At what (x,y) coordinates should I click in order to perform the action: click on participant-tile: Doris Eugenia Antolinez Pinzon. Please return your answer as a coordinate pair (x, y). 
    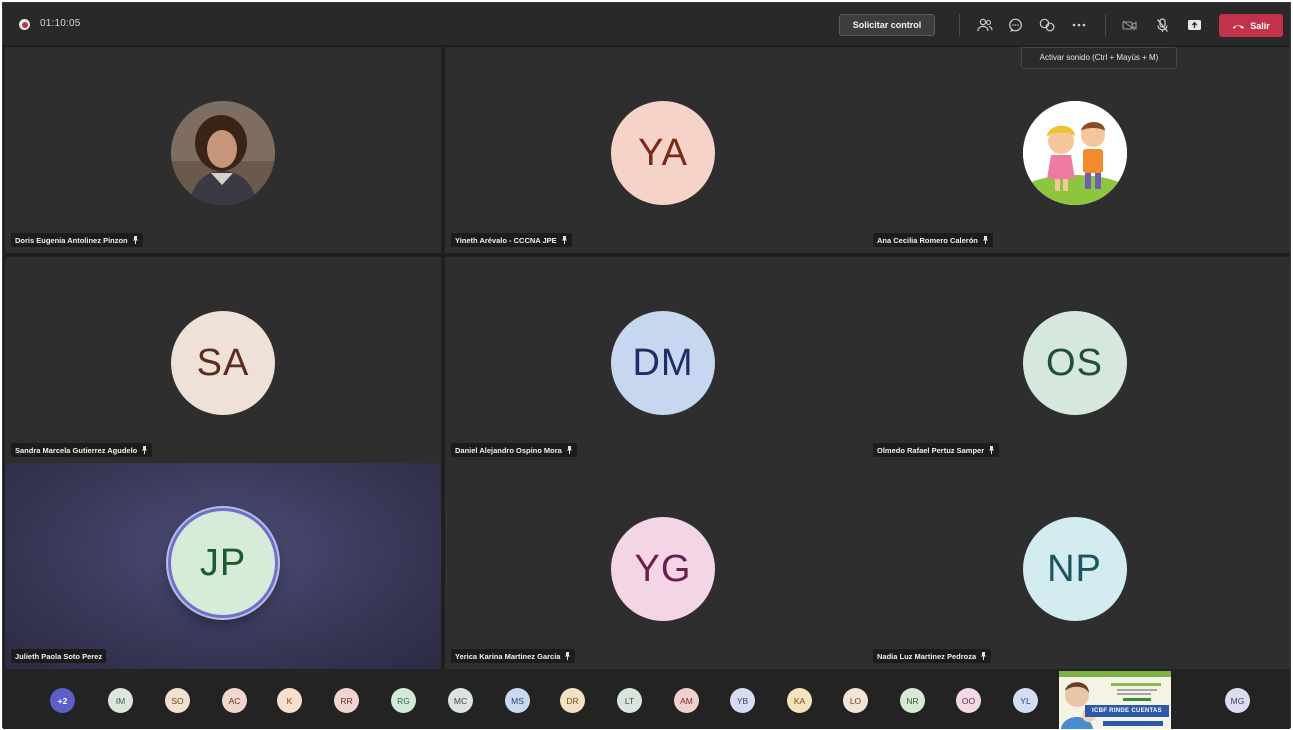
    Looking at the image, I should click on (223, 150).